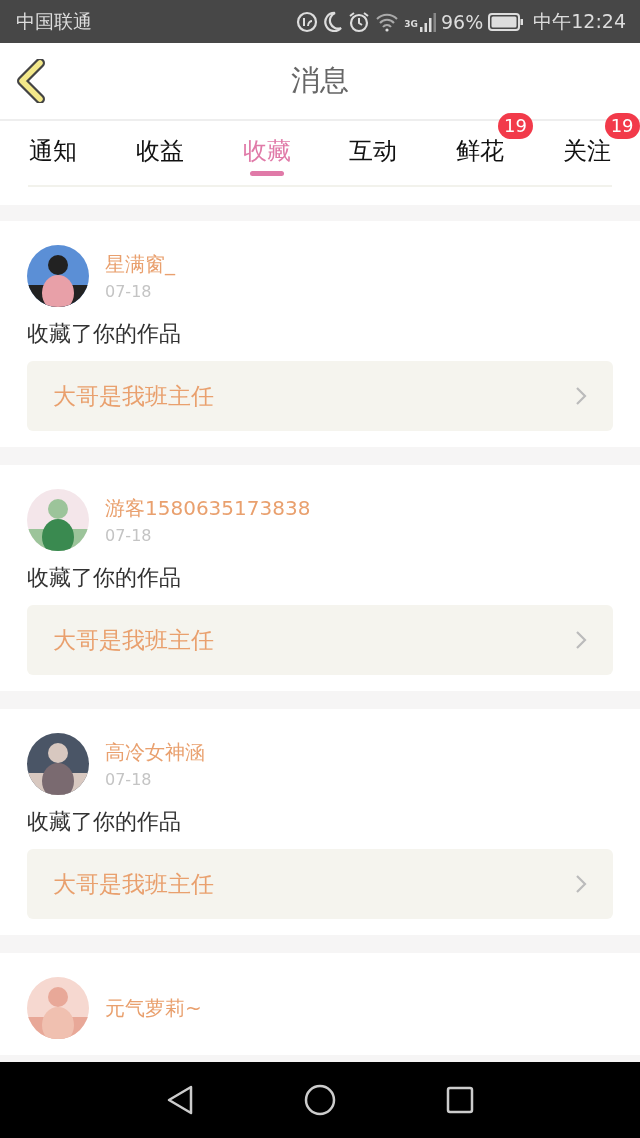 The image size is (640, 1138). Describe the element at coordinates (140, 264) in the screenshot. I see `user-name: 星满窗_` at that location.